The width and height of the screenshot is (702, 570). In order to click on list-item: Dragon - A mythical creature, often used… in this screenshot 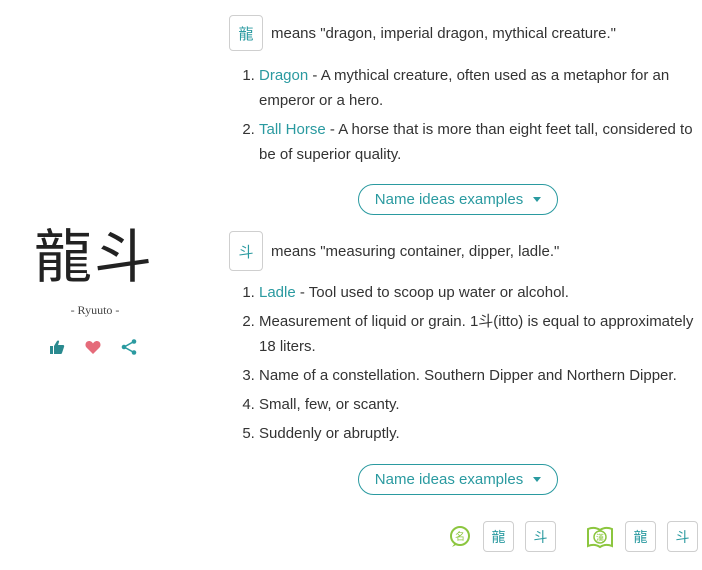, I will do `click(480, 88)`.